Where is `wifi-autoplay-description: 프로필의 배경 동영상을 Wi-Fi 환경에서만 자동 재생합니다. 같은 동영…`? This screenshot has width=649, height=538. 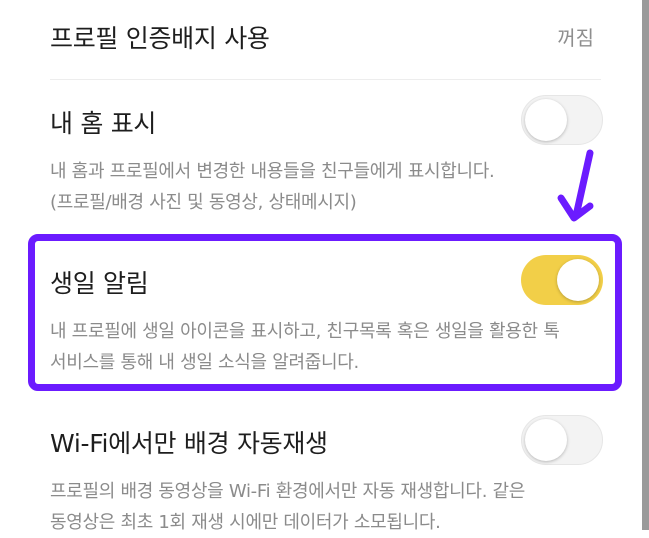 wifi-autoplay-description: 프로필의 배경 동영상을 Wi-Fi 환경에서만 자동 재생합니다. 같은 동영… is located at coordinates (327, 507).